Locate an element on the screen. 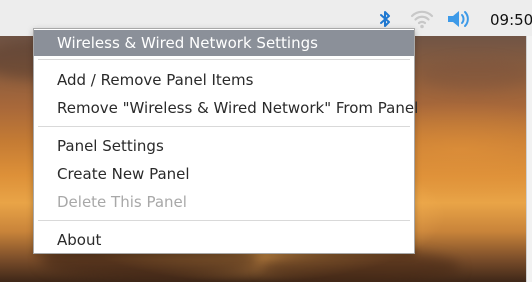 This screenshot has height=282, width=532. menu-item-delete-this-panel: Delete This Panel is located at coordinates (122, 202).